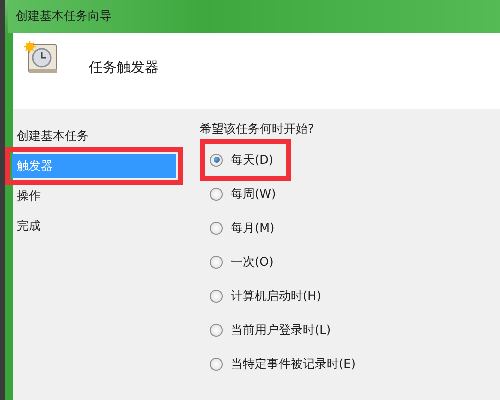 The image size is (500, 400). I want to click on radio-label: 当前用户登录时(L), so click(281, 330).